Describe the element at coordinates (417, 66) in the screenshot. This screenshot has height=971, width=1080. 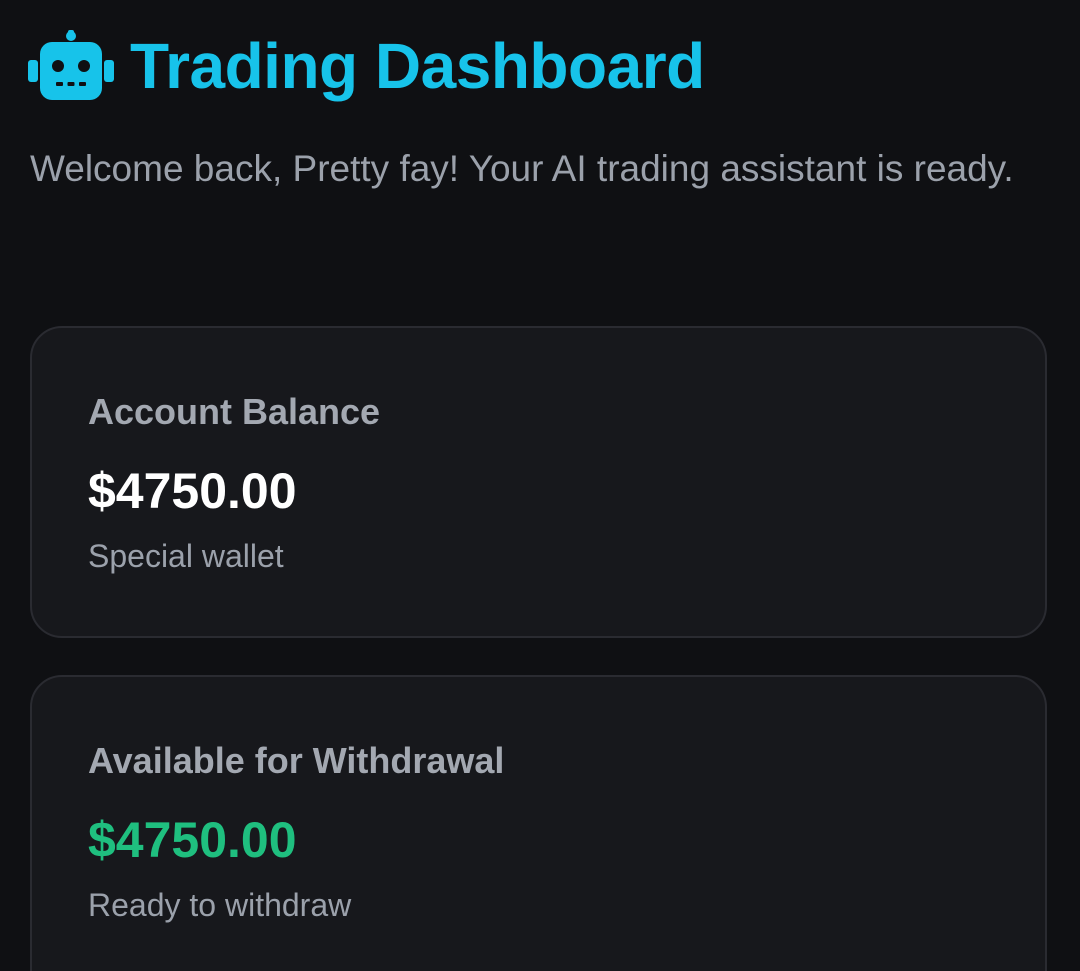
I see `page-title: Trading Dashboard` at that location.